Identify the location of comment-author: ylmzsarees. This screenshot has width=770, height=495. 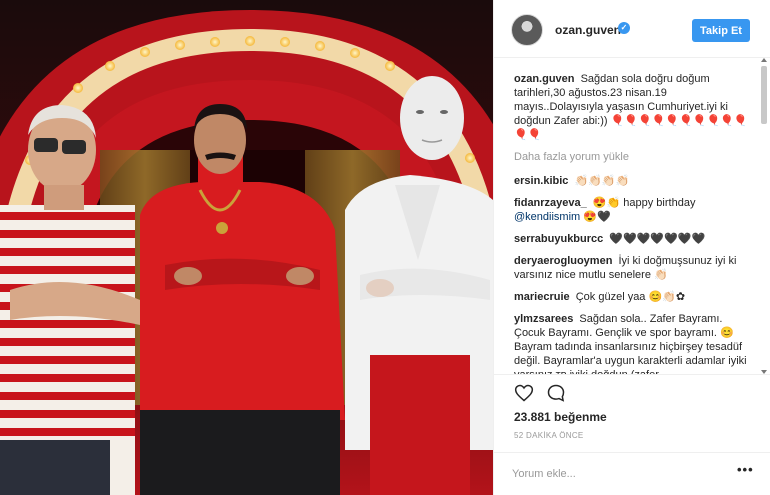
(543, 319).